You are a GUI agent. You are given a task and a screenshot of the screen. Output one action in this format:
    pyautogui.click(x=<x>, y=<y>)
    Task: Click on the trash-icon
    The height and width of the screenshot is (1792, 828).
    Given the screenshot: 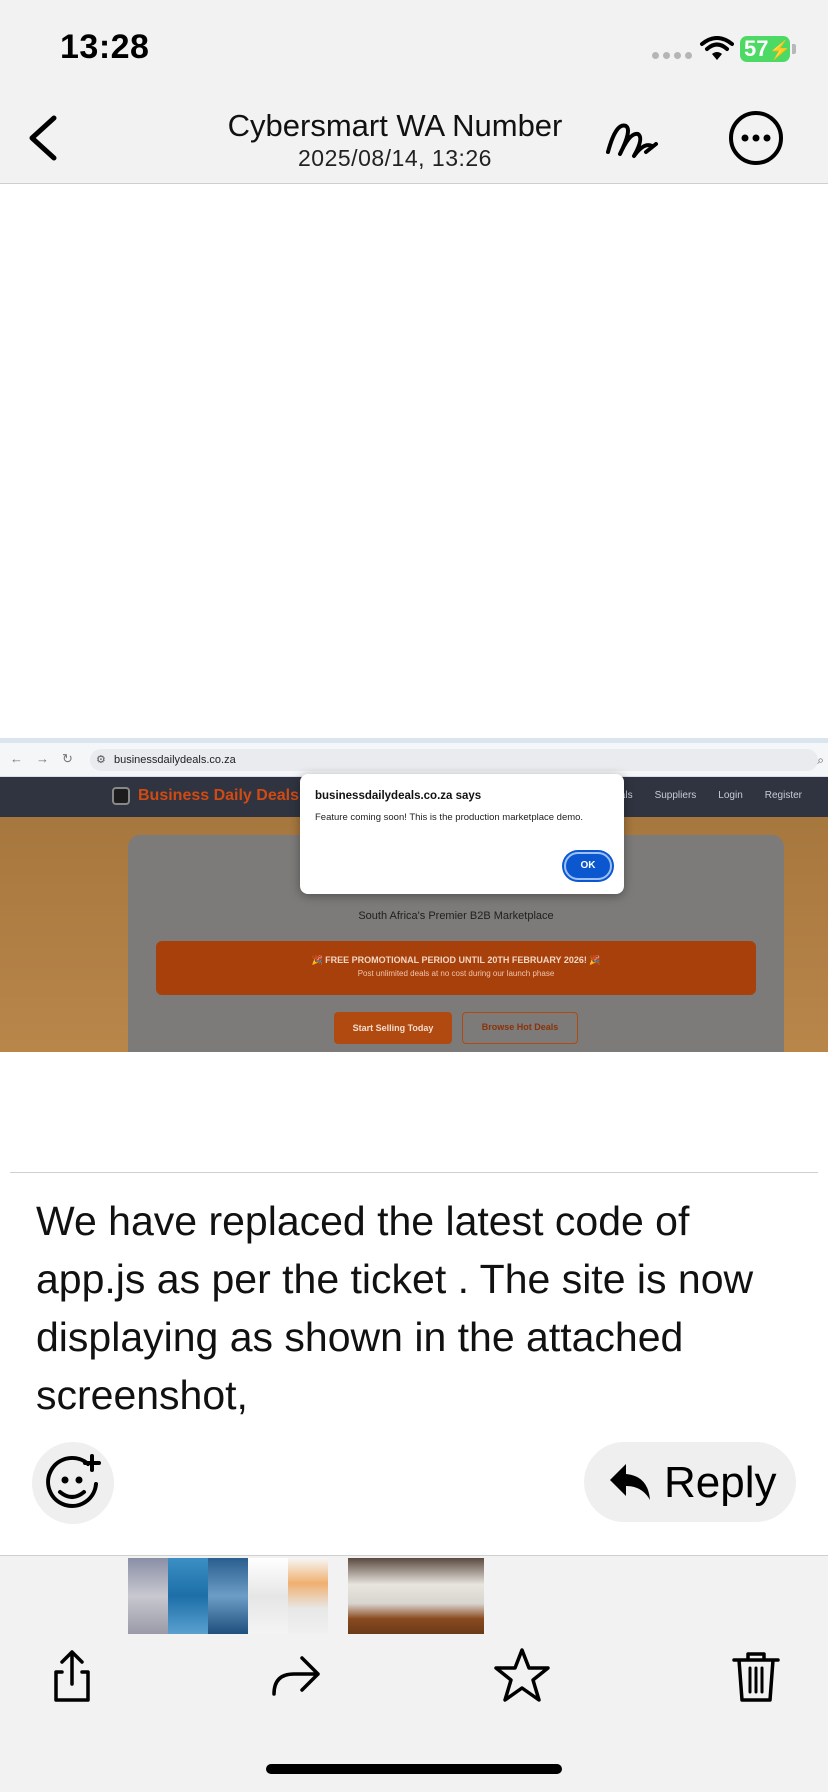 What is the action you would take?
    pyautogui.click(x=756, y=1676)
    